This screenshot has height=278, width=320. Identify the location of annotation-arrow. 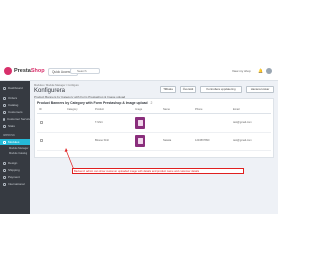
(69, 159).